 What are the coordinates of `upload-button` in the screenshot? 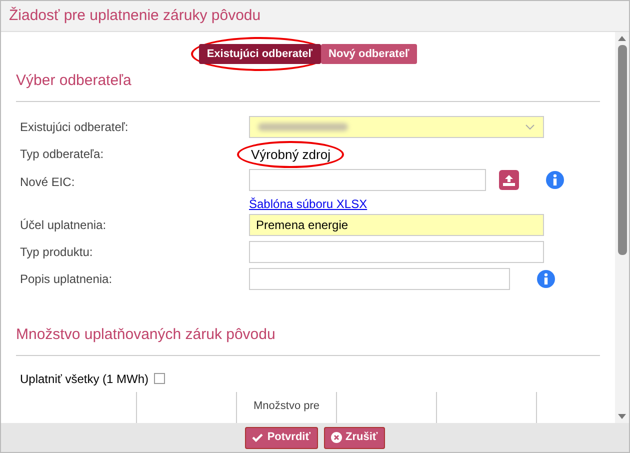 It's located at (509, 180).